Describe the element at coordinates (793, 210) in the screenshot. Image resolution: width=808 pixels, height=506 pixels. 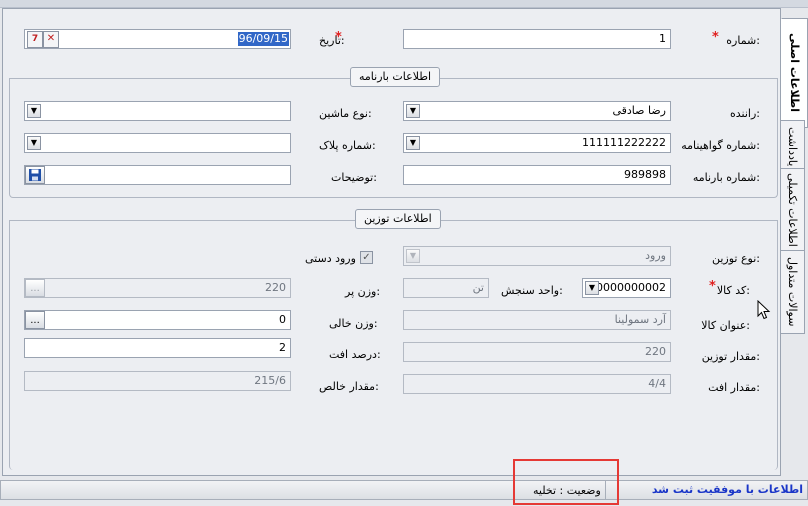
I see `tab-additional-info: اطلاعات تکمیلی` at that location.